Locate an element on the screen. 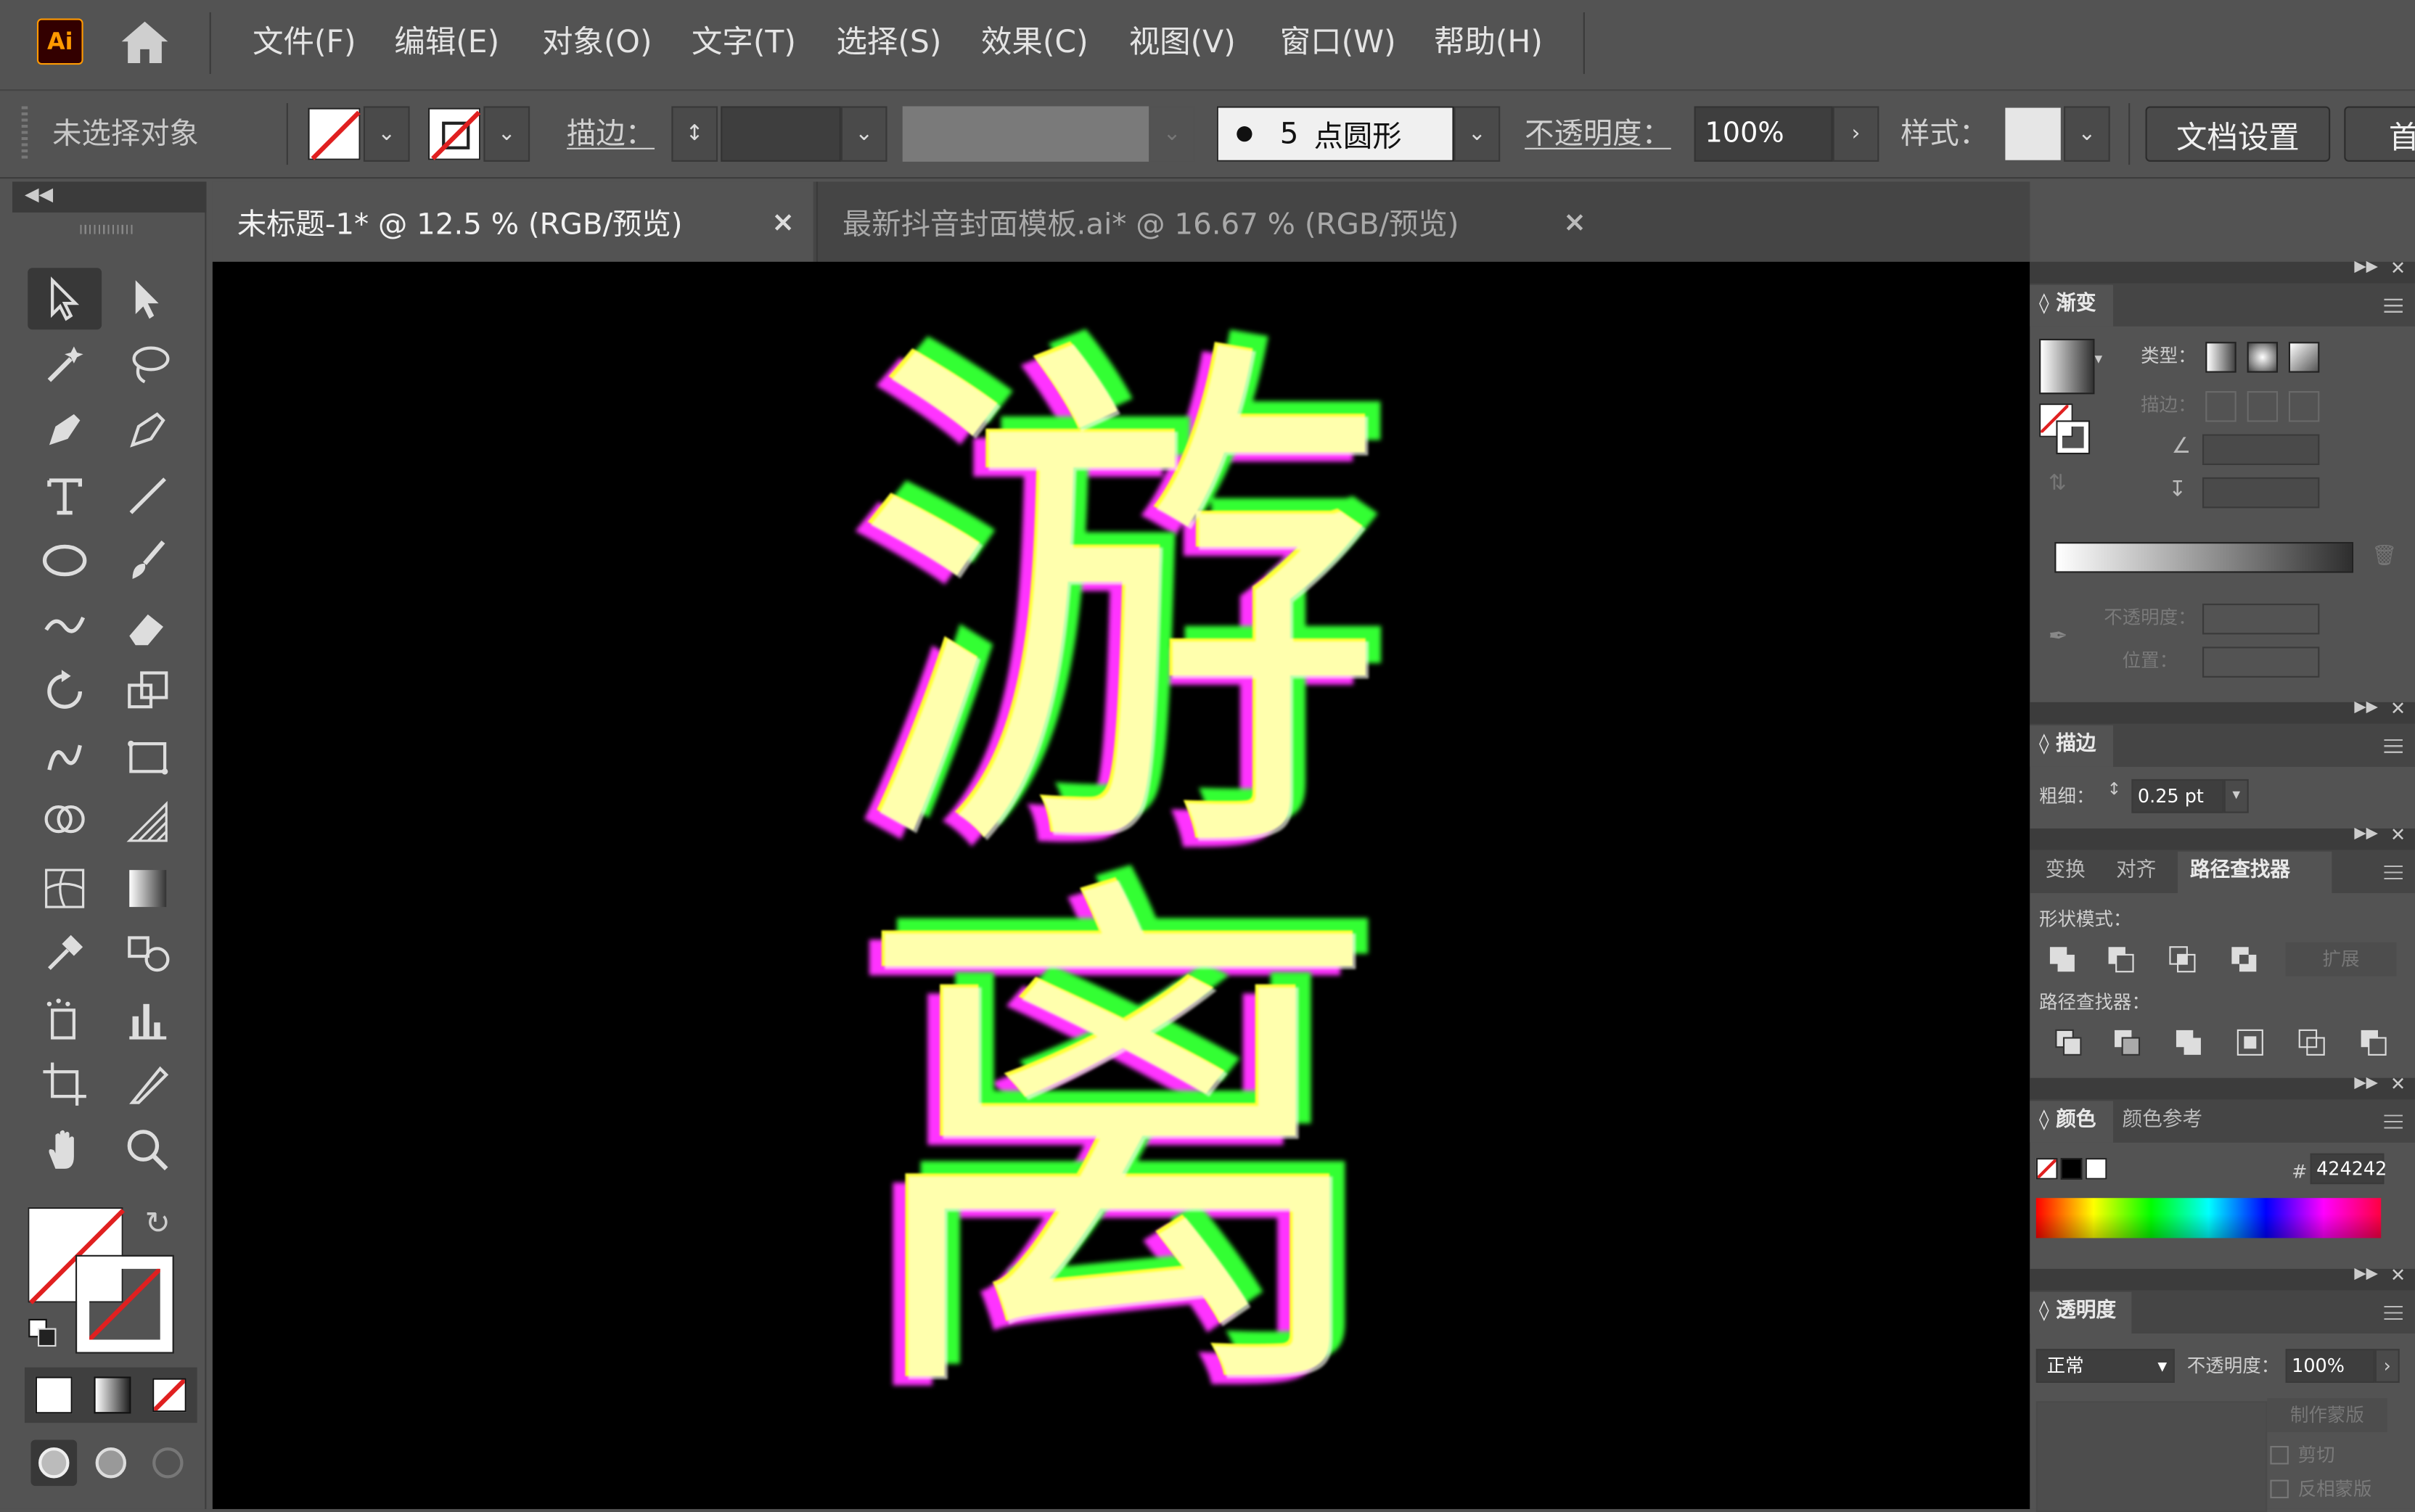  close-icon: × is located at coordinates (783, 222).